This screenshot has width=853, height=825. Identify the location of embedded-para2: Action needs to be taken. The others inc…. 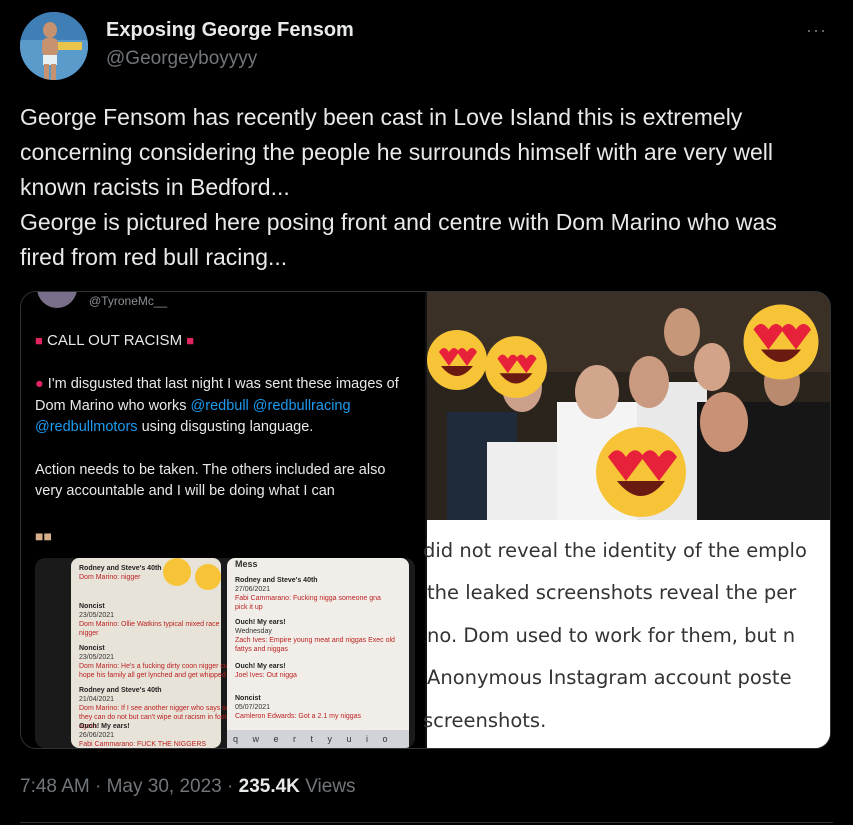
(210, 480).